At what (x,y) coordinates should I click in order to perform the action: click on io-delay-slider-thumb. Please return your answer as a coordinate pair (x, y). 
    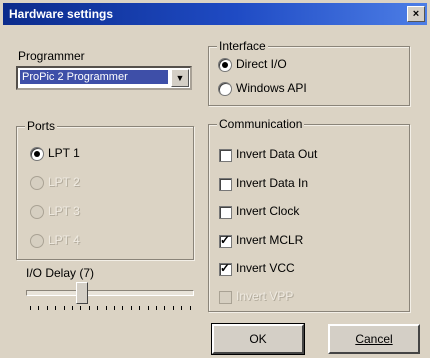
    Looking at the image, I should click on (82, 293).